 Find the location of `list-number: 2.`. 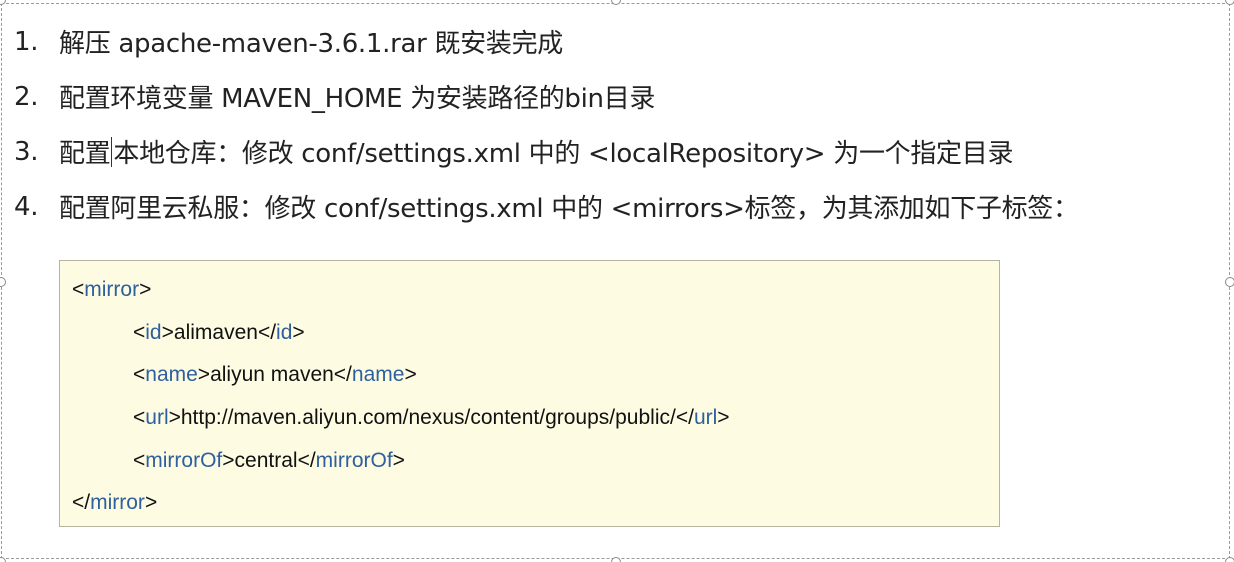

list-number: 2. is located at coordinates (26, 96).